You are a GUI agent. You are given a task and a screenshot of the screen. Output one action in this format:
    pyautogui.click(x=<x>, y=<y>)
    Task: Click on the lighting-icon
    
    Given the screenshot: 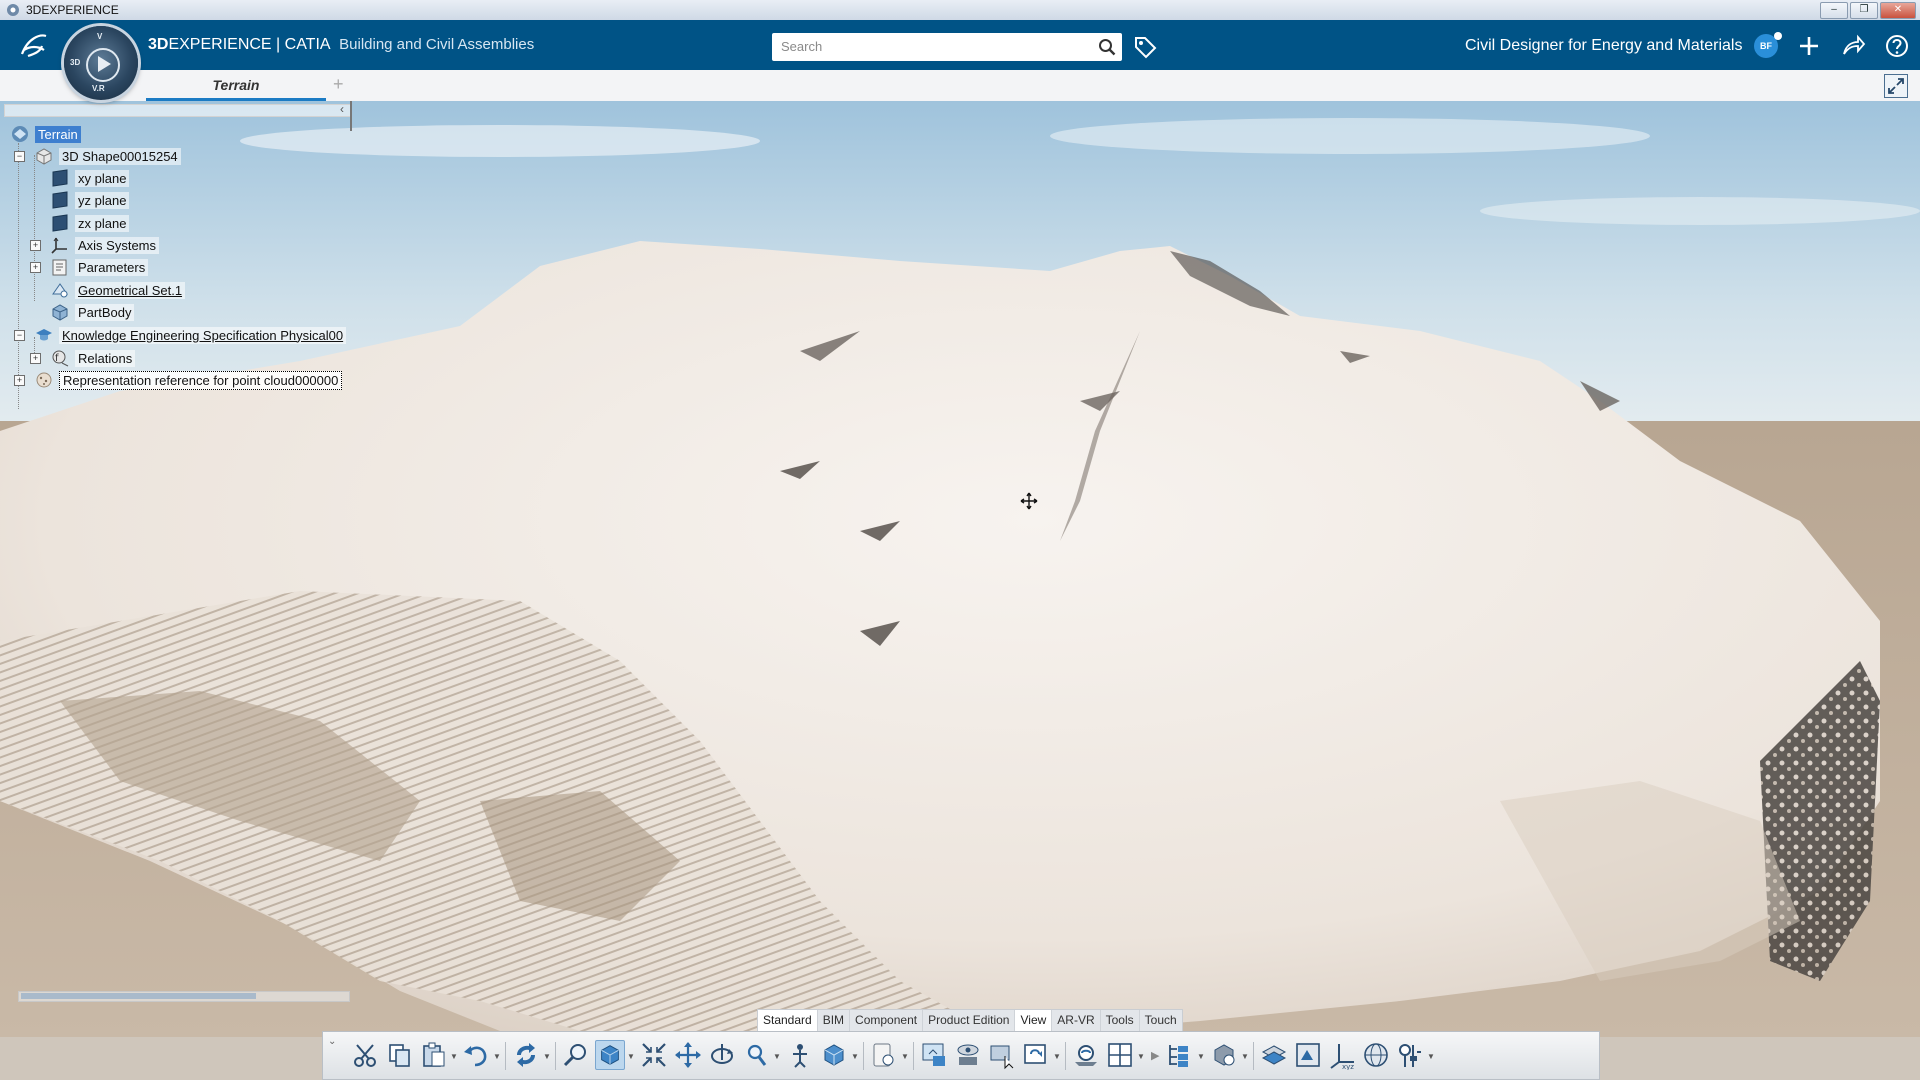 What is the action you would take?
    pyautogui.click(x=1036, y=1055)
    